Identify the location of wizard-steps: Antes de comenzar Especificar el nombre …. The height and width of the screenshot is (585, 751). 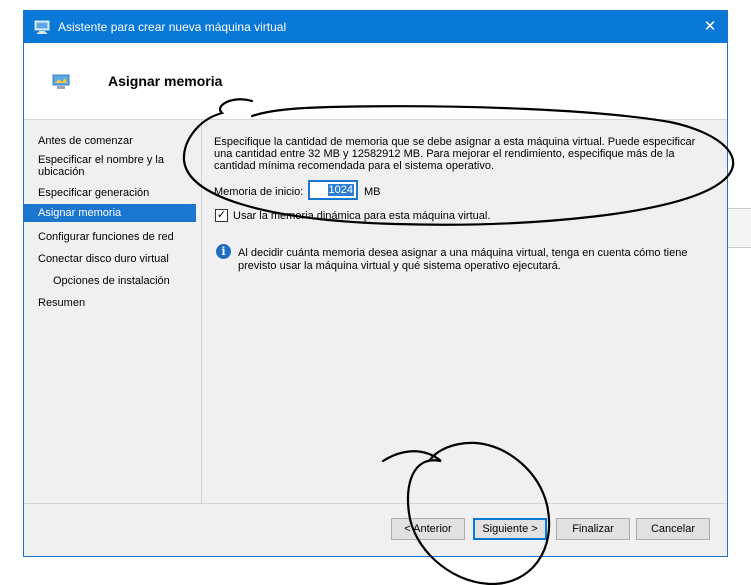
(110, 311).